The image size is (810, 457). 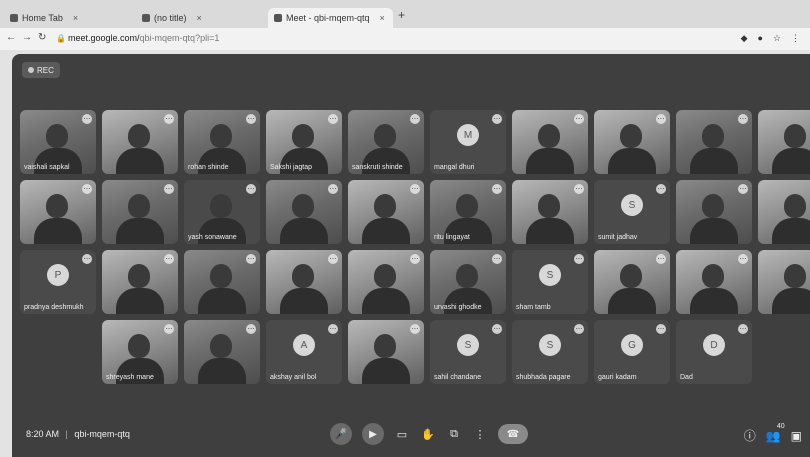 I want to click on url-field: meet.google.com/qbi-mqem-qtq?pli=1, so click(x=143, y=38).